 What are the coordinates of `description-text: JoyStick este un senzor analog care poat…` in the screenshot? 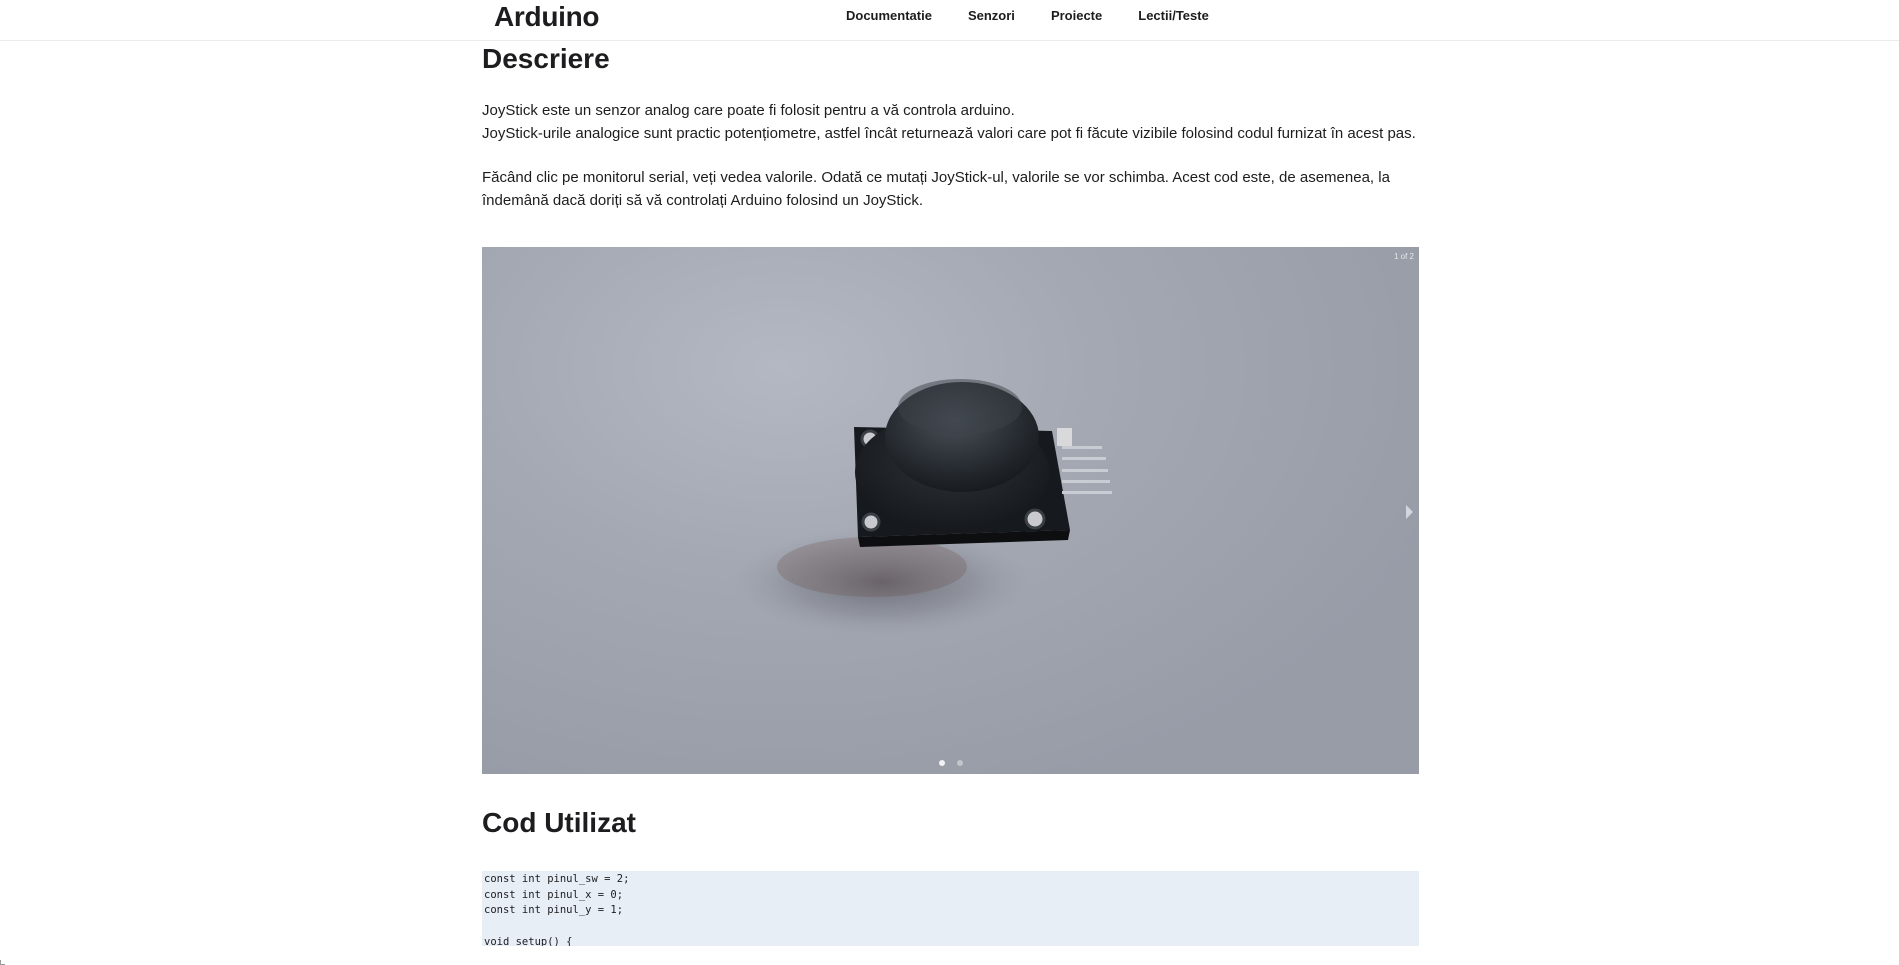 It's located at (951, 156).